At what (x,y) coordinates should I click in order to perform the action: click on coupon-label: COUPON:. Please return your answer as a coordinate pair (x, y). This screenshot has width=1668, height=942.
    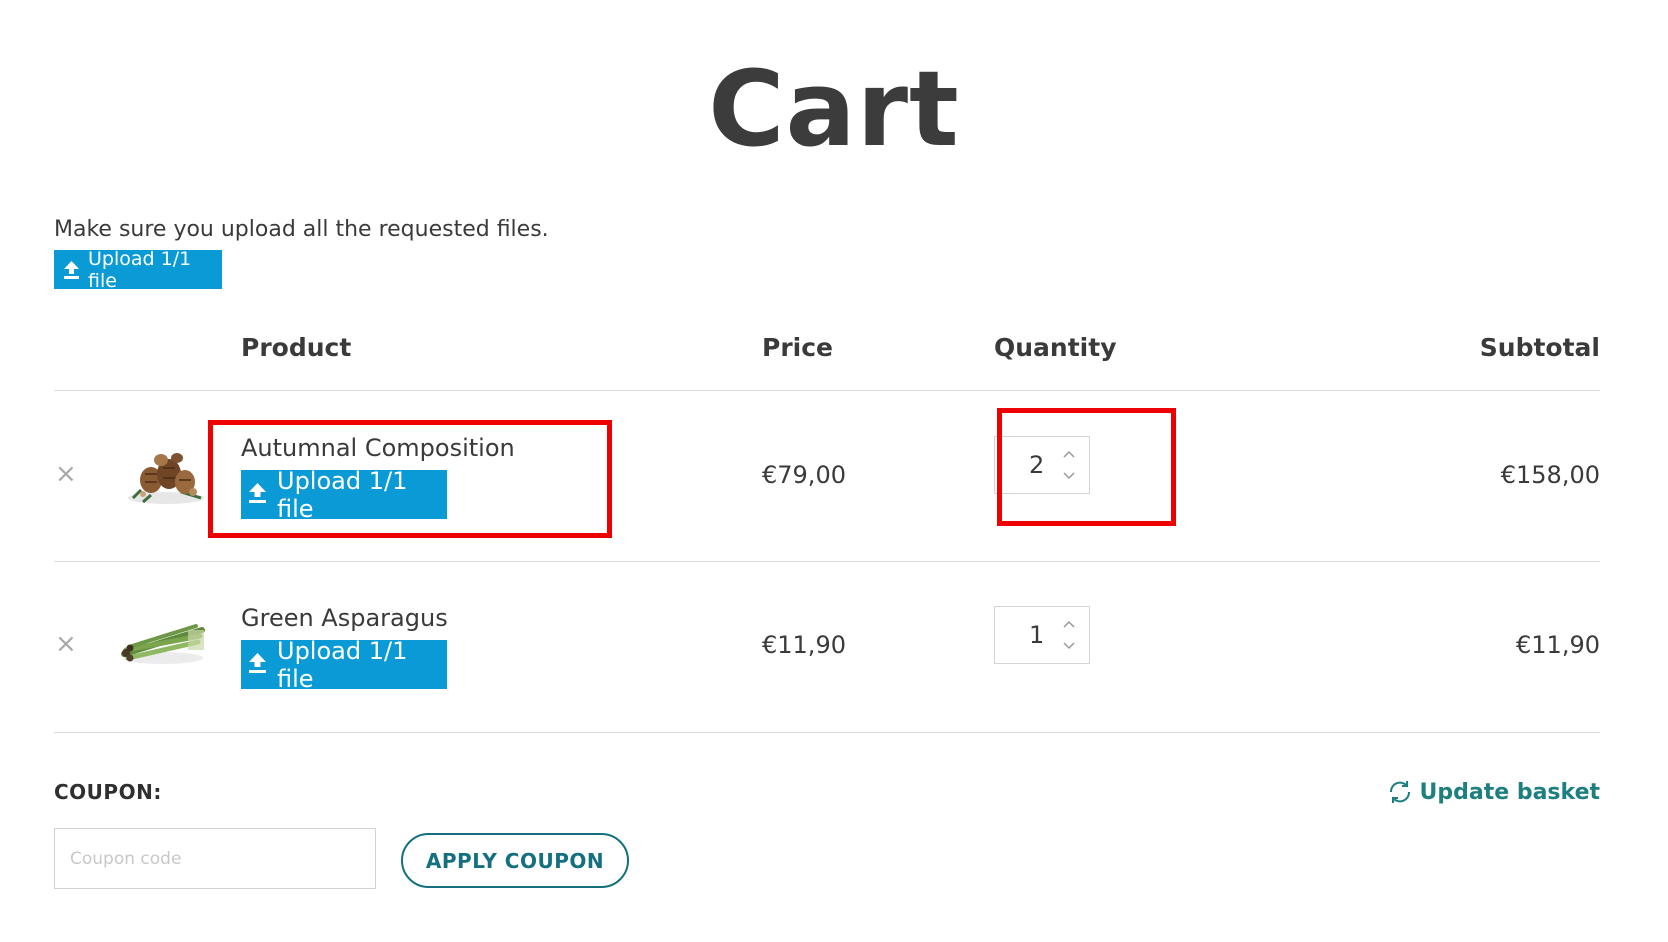
    Looking at the image, I should click on (108, 792).